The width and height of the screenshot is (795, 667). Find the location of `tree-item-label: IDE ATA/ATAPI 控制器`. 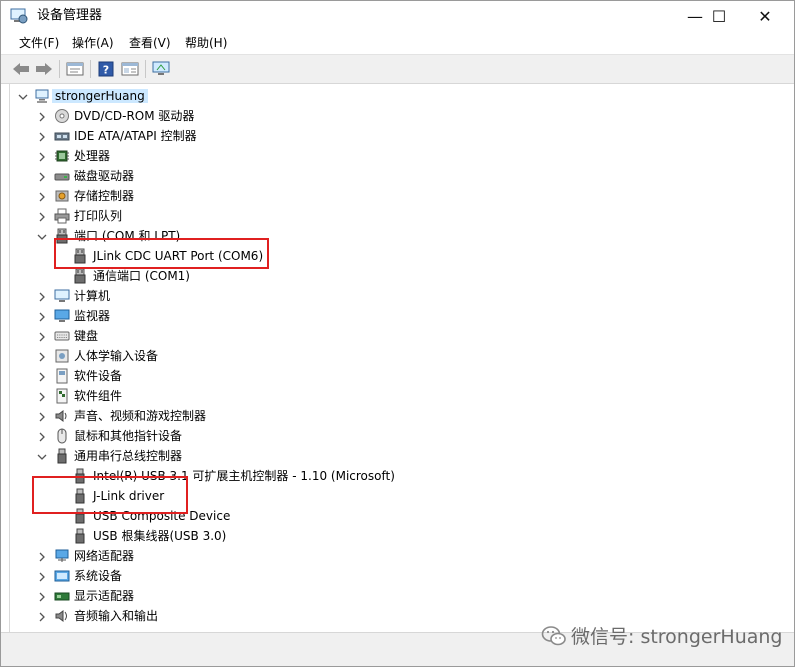

tree-item-label: IDE ATA/ATAPI 控制器 is located at coordinates (135, 136).